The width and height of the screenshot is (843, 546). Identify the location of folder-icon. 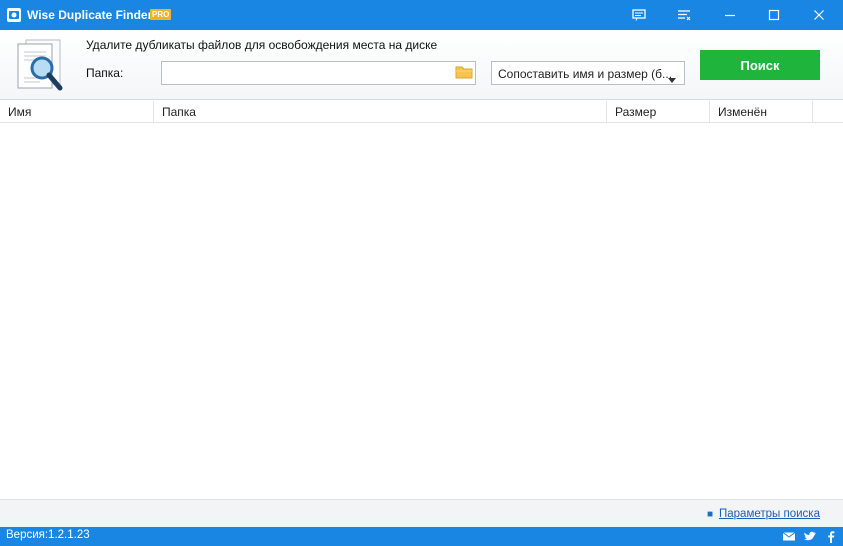
(464, 73).